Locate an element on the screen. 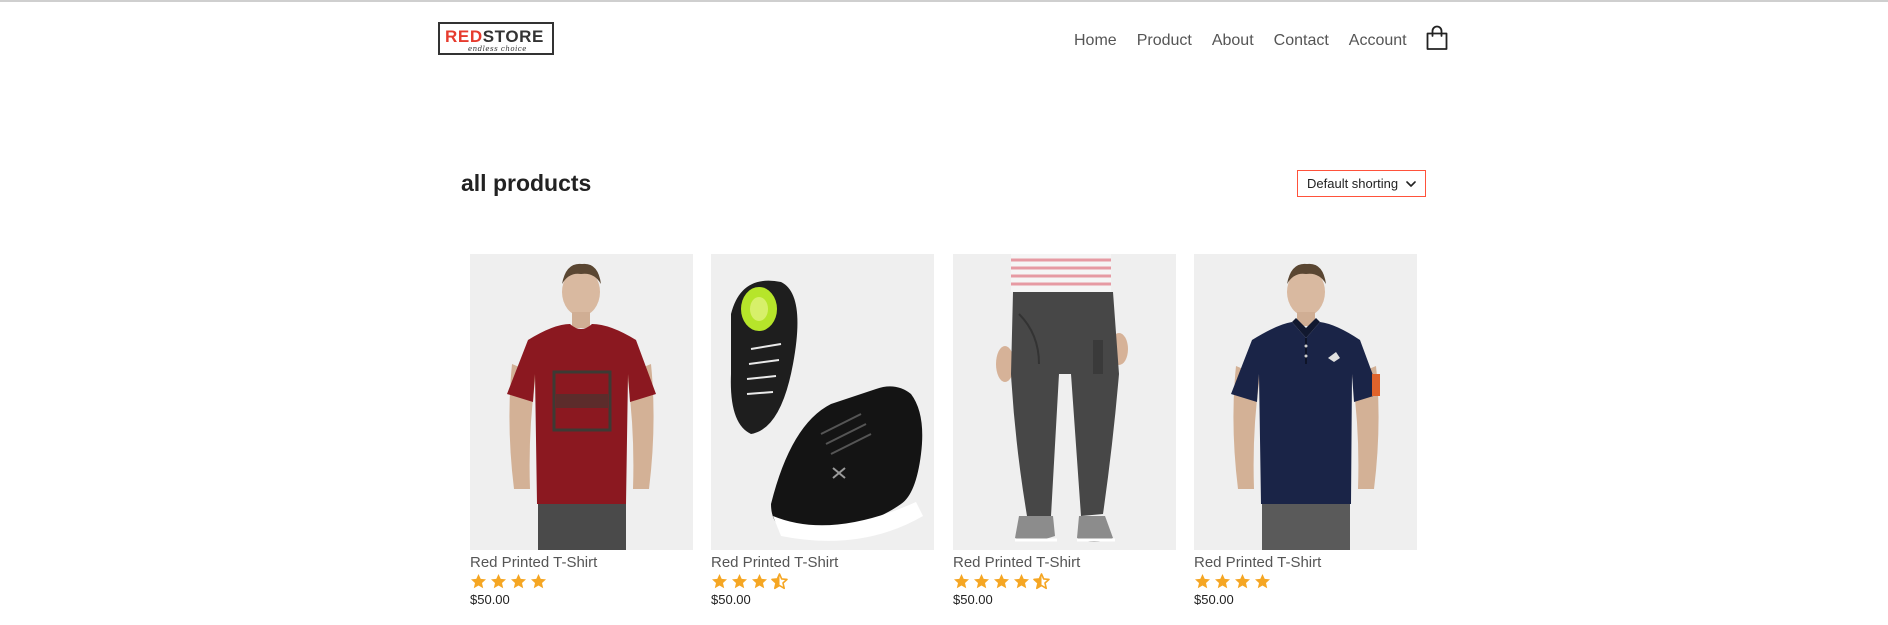 This screenshot has height=625, width=1888. sort-dropdown: Default shorting is located at coordinates (1361, 183).